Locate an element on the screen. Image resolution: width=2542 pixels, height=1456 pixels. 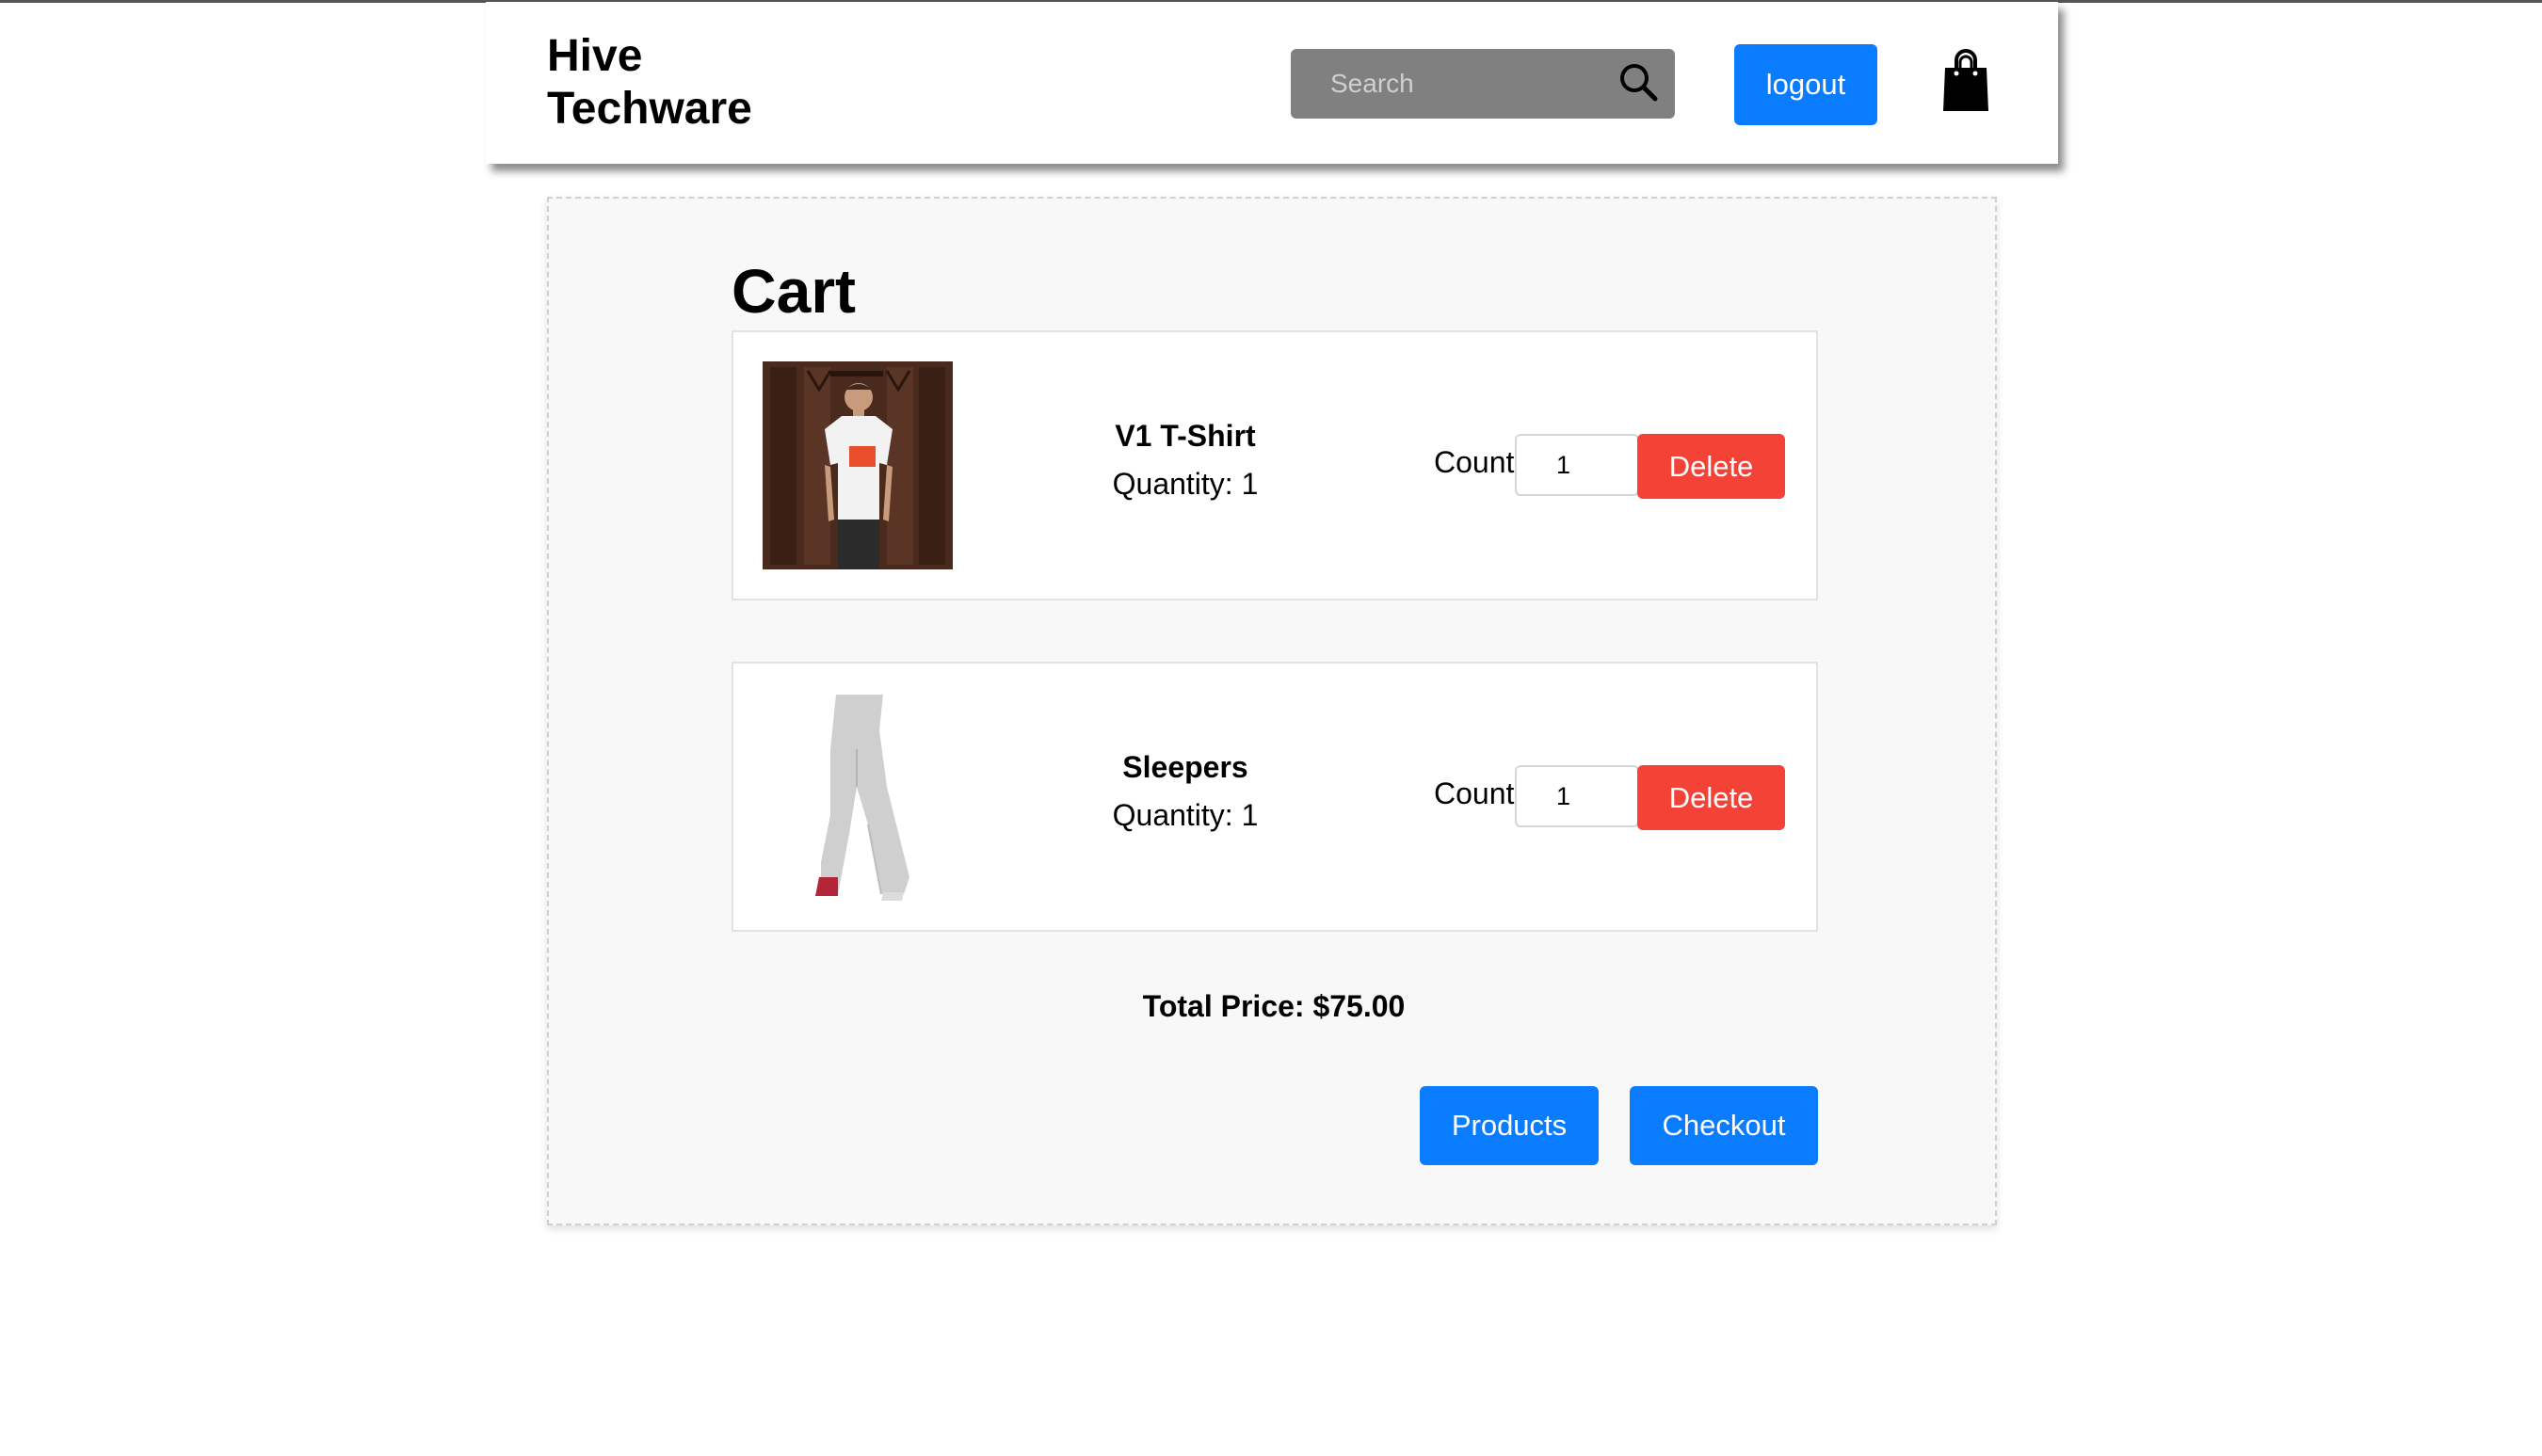
search-bar is located at coordinates (1483, 84).